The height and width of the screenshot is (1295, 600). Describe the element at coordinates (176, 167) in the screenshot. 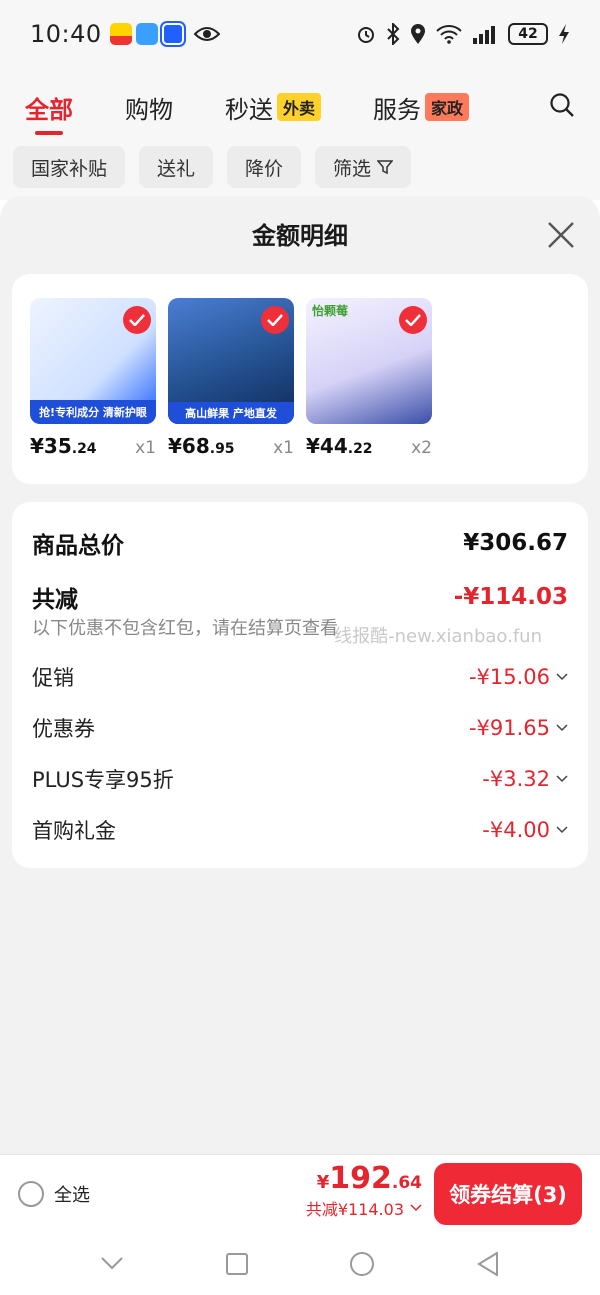

I see `chip-gift: 送礼` at that location.